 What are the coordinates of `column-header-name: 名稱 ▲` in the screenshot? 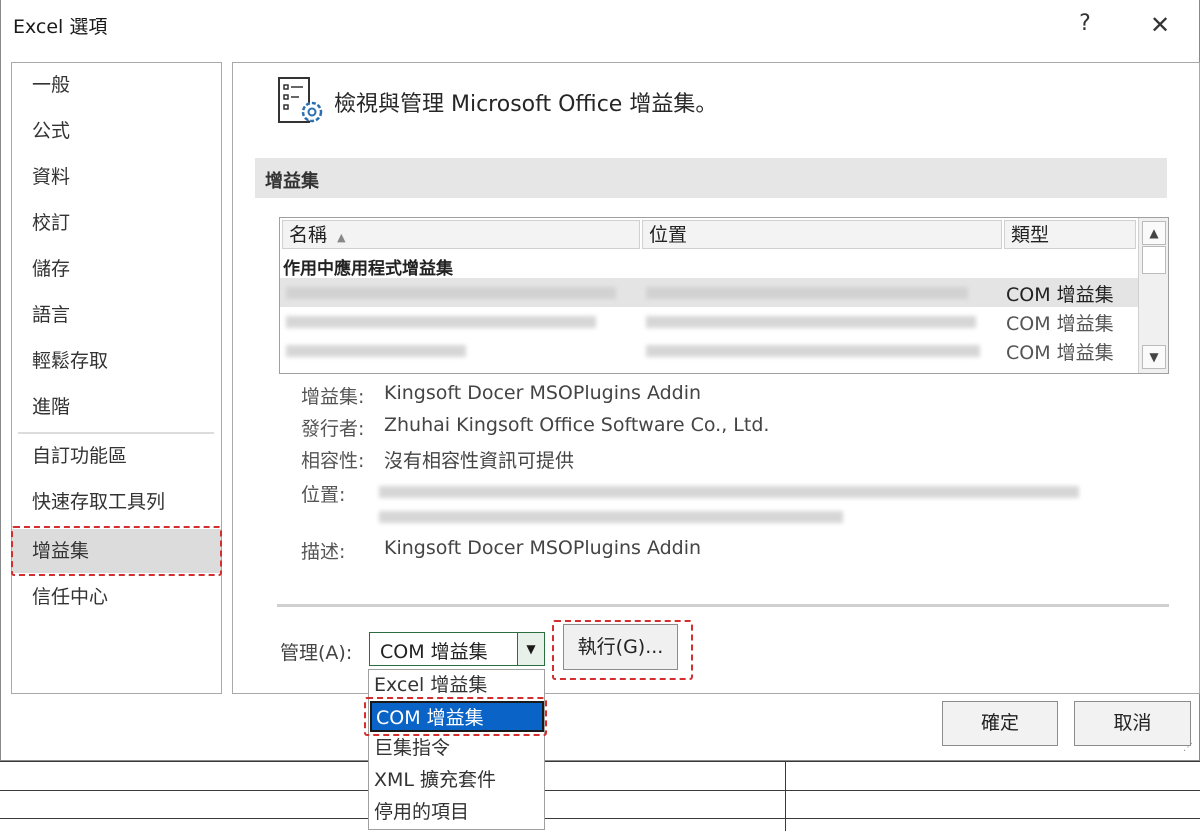 It's located at (461, 234).